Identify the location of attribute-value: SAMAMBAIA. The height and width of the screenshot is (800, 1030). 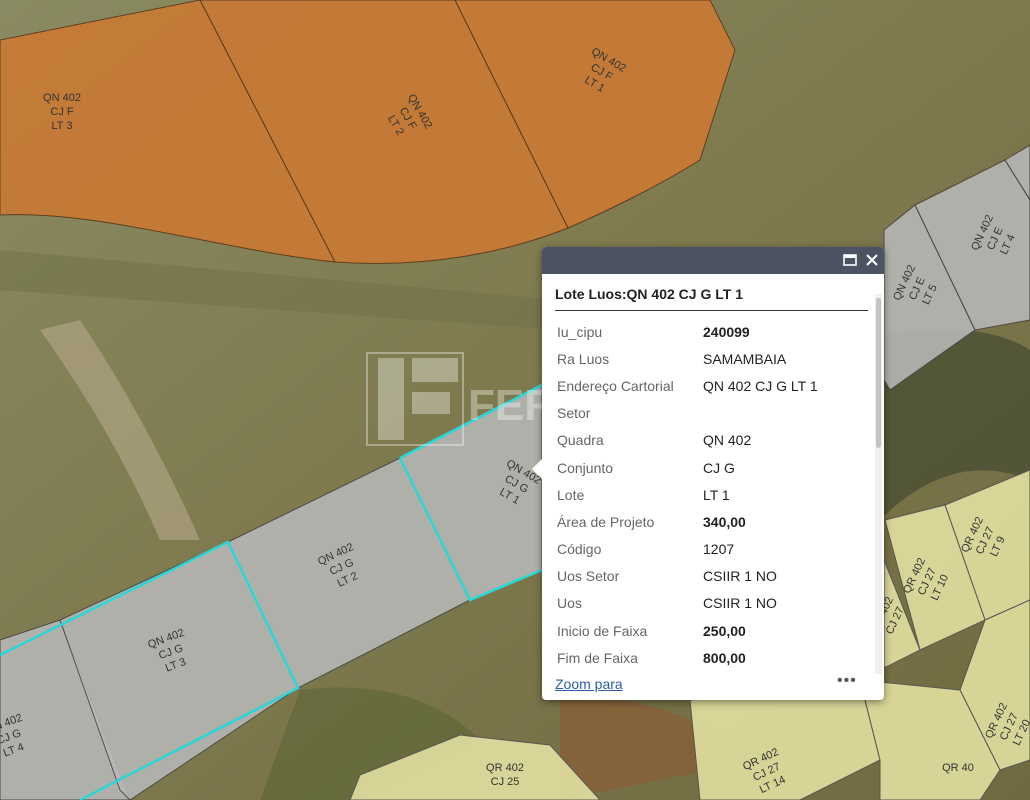
(745, 358).